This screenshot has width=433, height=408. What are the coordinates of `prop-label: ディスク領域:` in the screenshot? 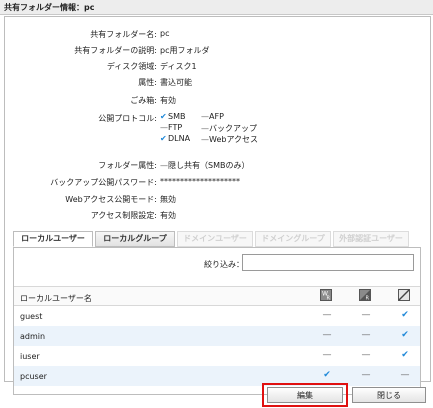 It's located at (131, 66).